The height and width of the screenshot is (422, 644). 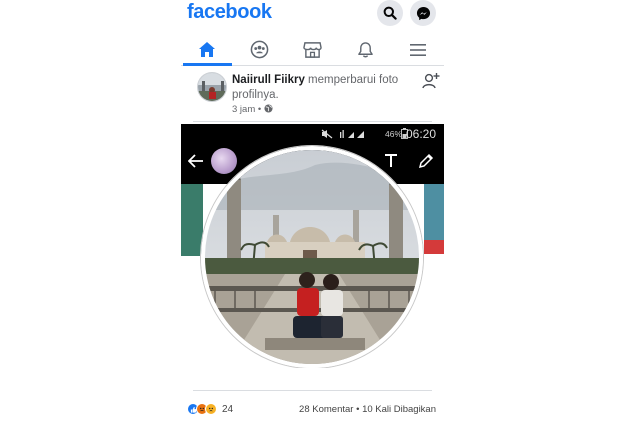 I want to click on reaction-count: 24, so click(x=228, y=409).